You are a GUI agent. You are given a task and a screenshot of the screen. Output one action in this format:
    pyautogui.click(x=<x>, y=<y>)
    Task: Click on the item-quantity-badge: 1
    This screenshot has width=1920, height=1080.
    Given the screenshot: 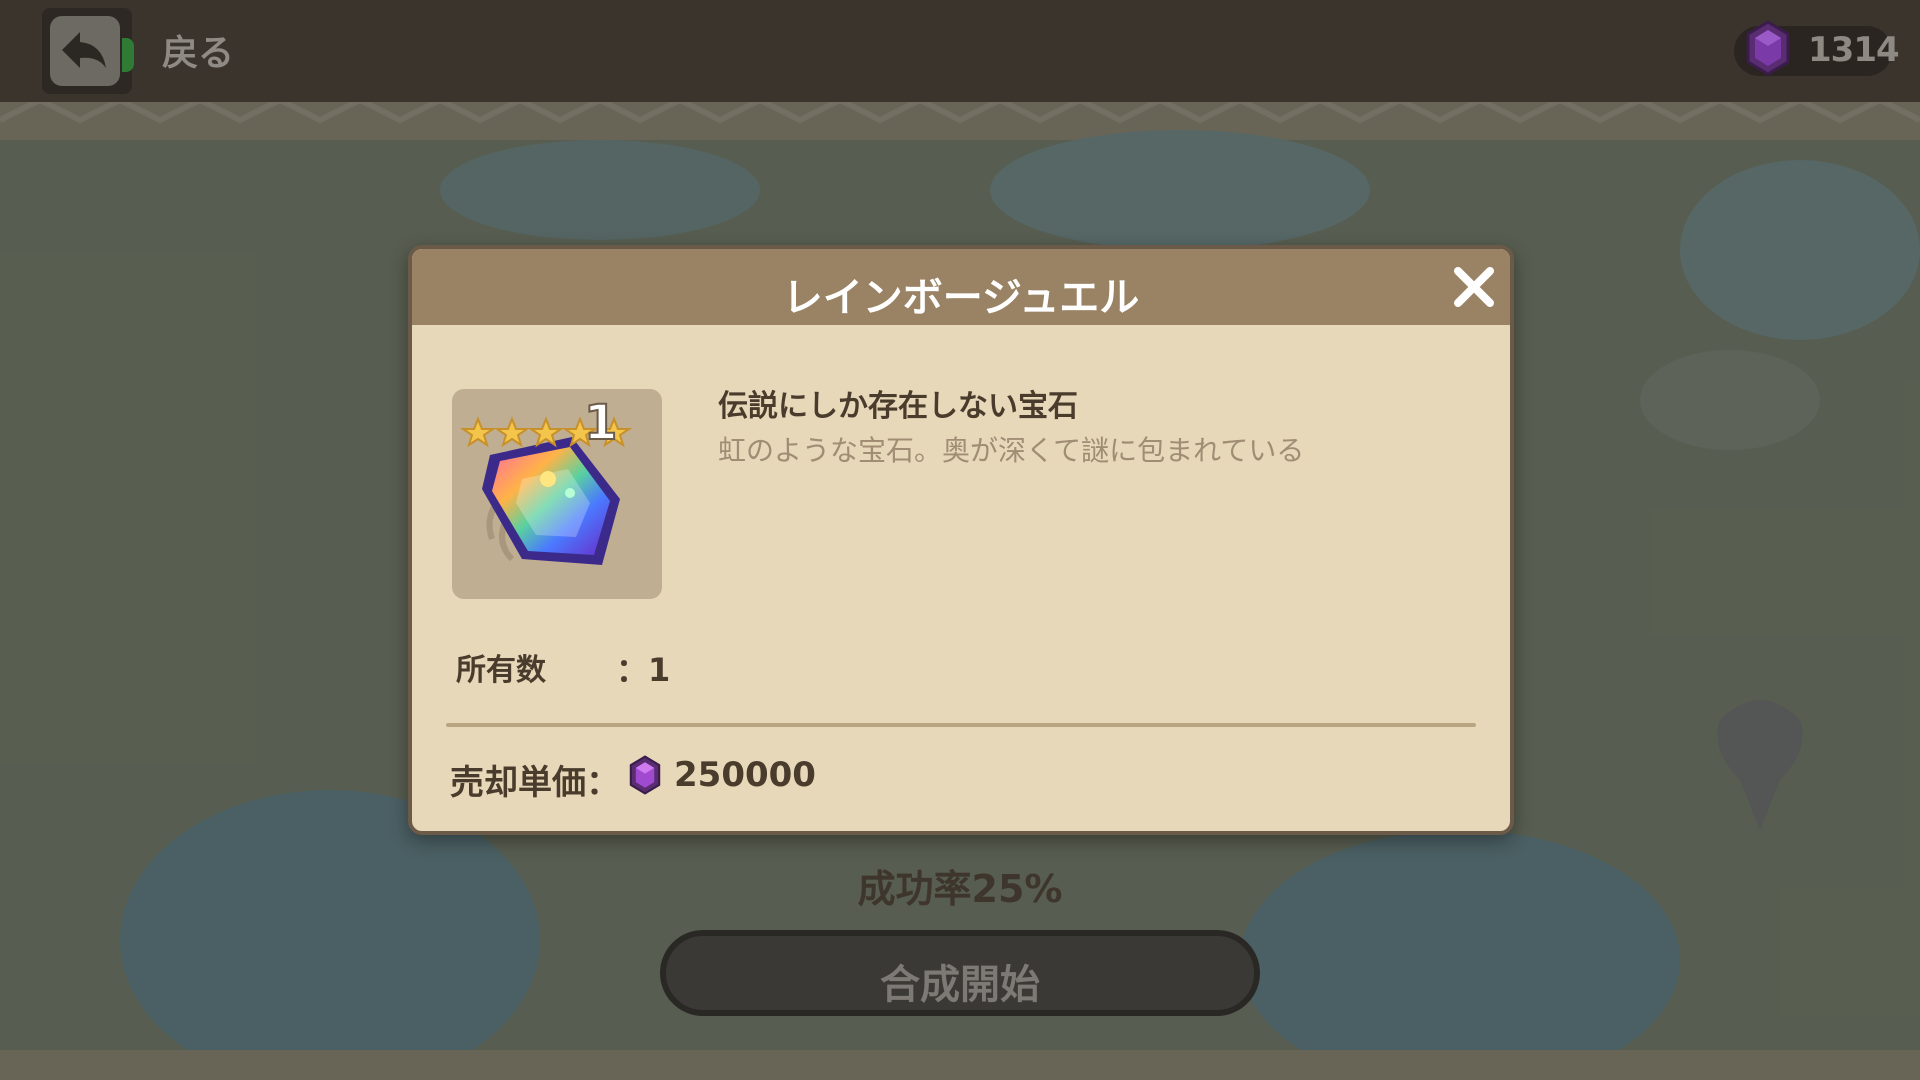 What is the action you would take?
    pyautogui.click(x=600, y=423)
    